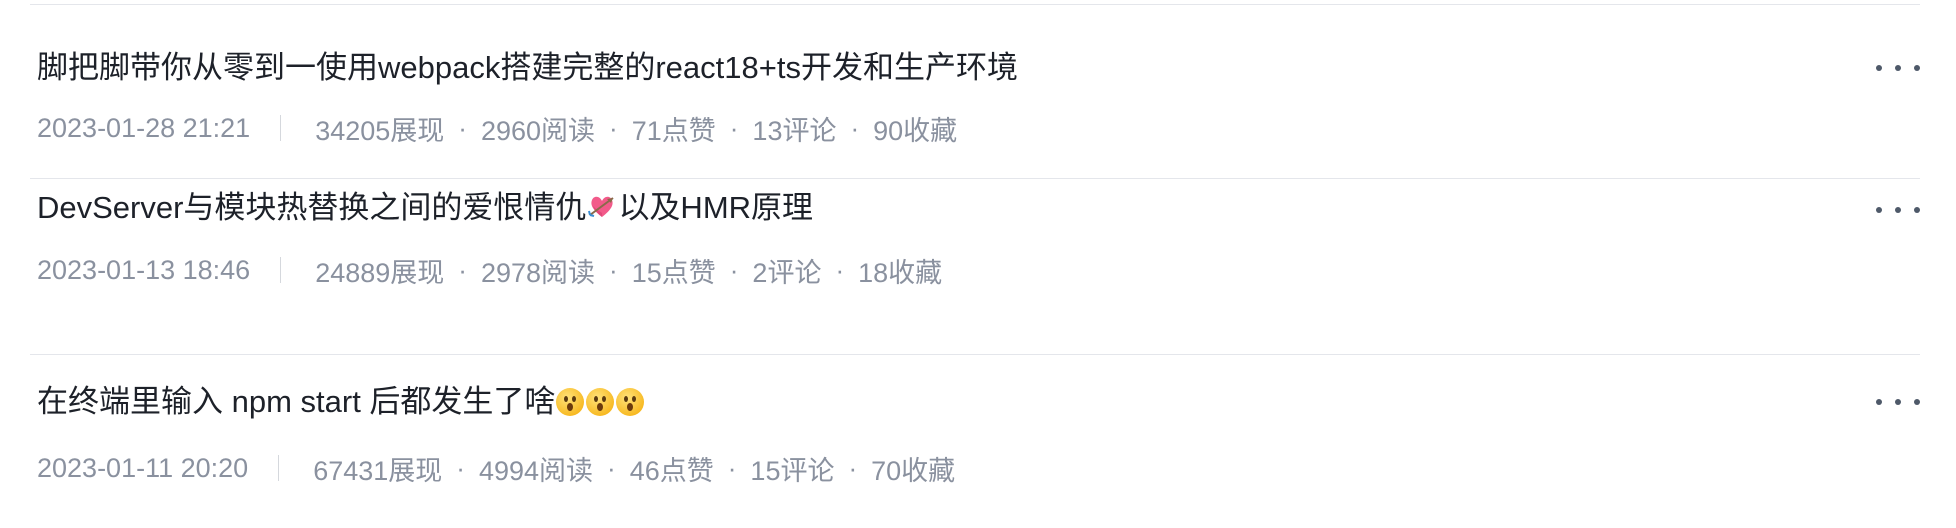 Image resolution: width=1956 pixels, height=528 pixels. I want to click on article-title-text: DevServer与模块热替换之间的爱恨情仇, so click(312, 207).